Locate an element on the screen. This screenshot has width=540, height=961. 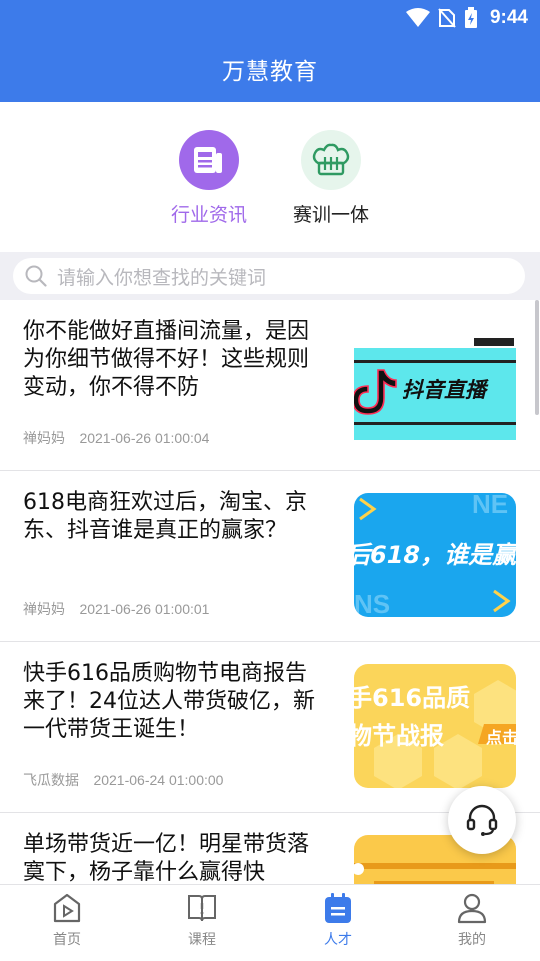
app-bar: 万慧教育 is located at coordinates (270, 69).